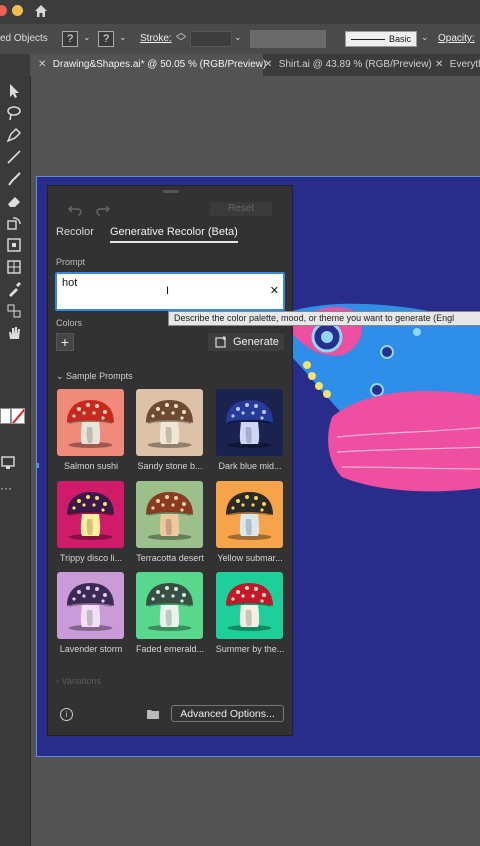  What do you see at coordinates (220, 342) in the screenshot?
I see `generate-icon` at bounding box center [220, 342].